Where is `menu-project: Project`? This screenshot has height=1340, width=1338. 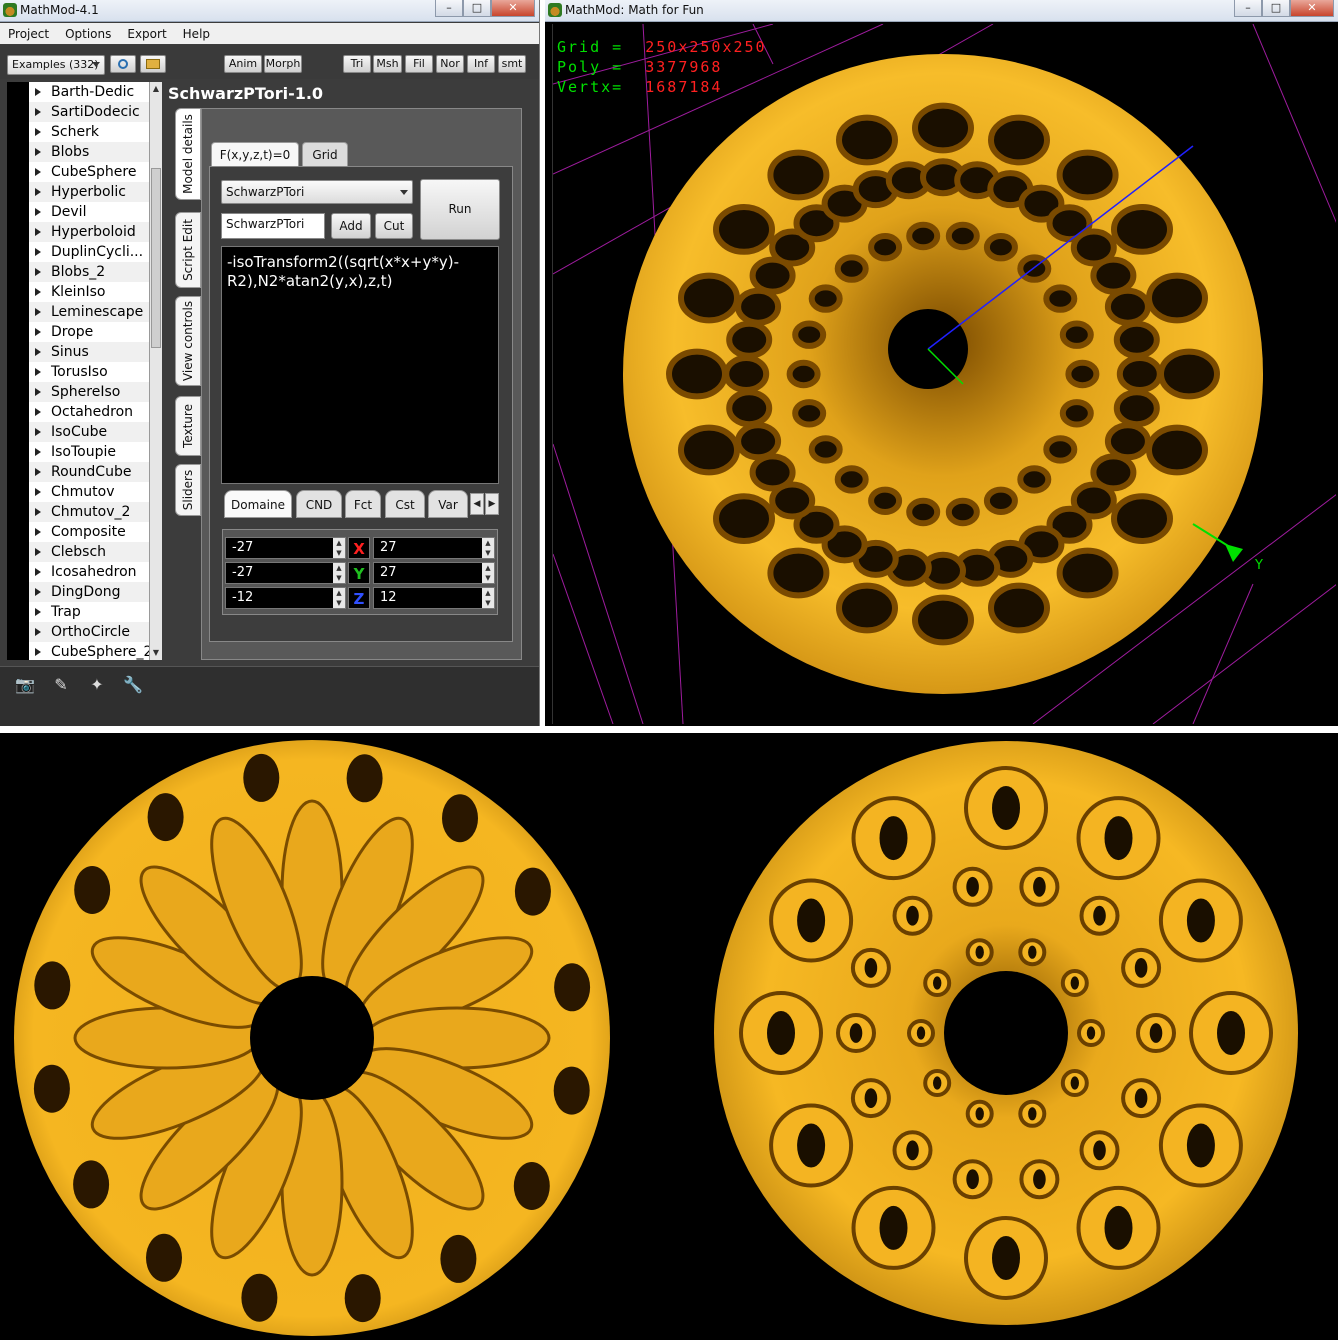
menu-project: Project is located at coordinates (28, 34).